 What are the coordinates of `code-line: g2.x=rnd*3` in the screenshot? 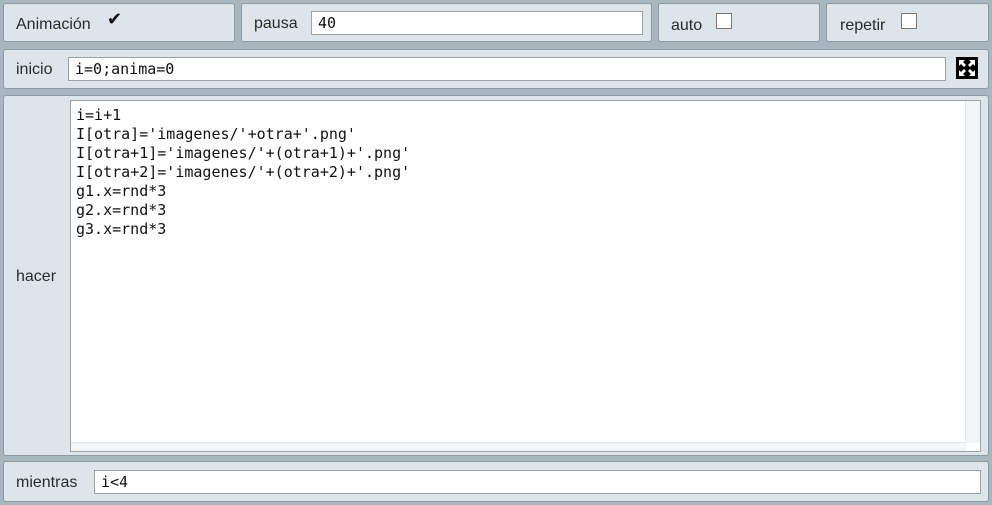 It's located at (121, 210).